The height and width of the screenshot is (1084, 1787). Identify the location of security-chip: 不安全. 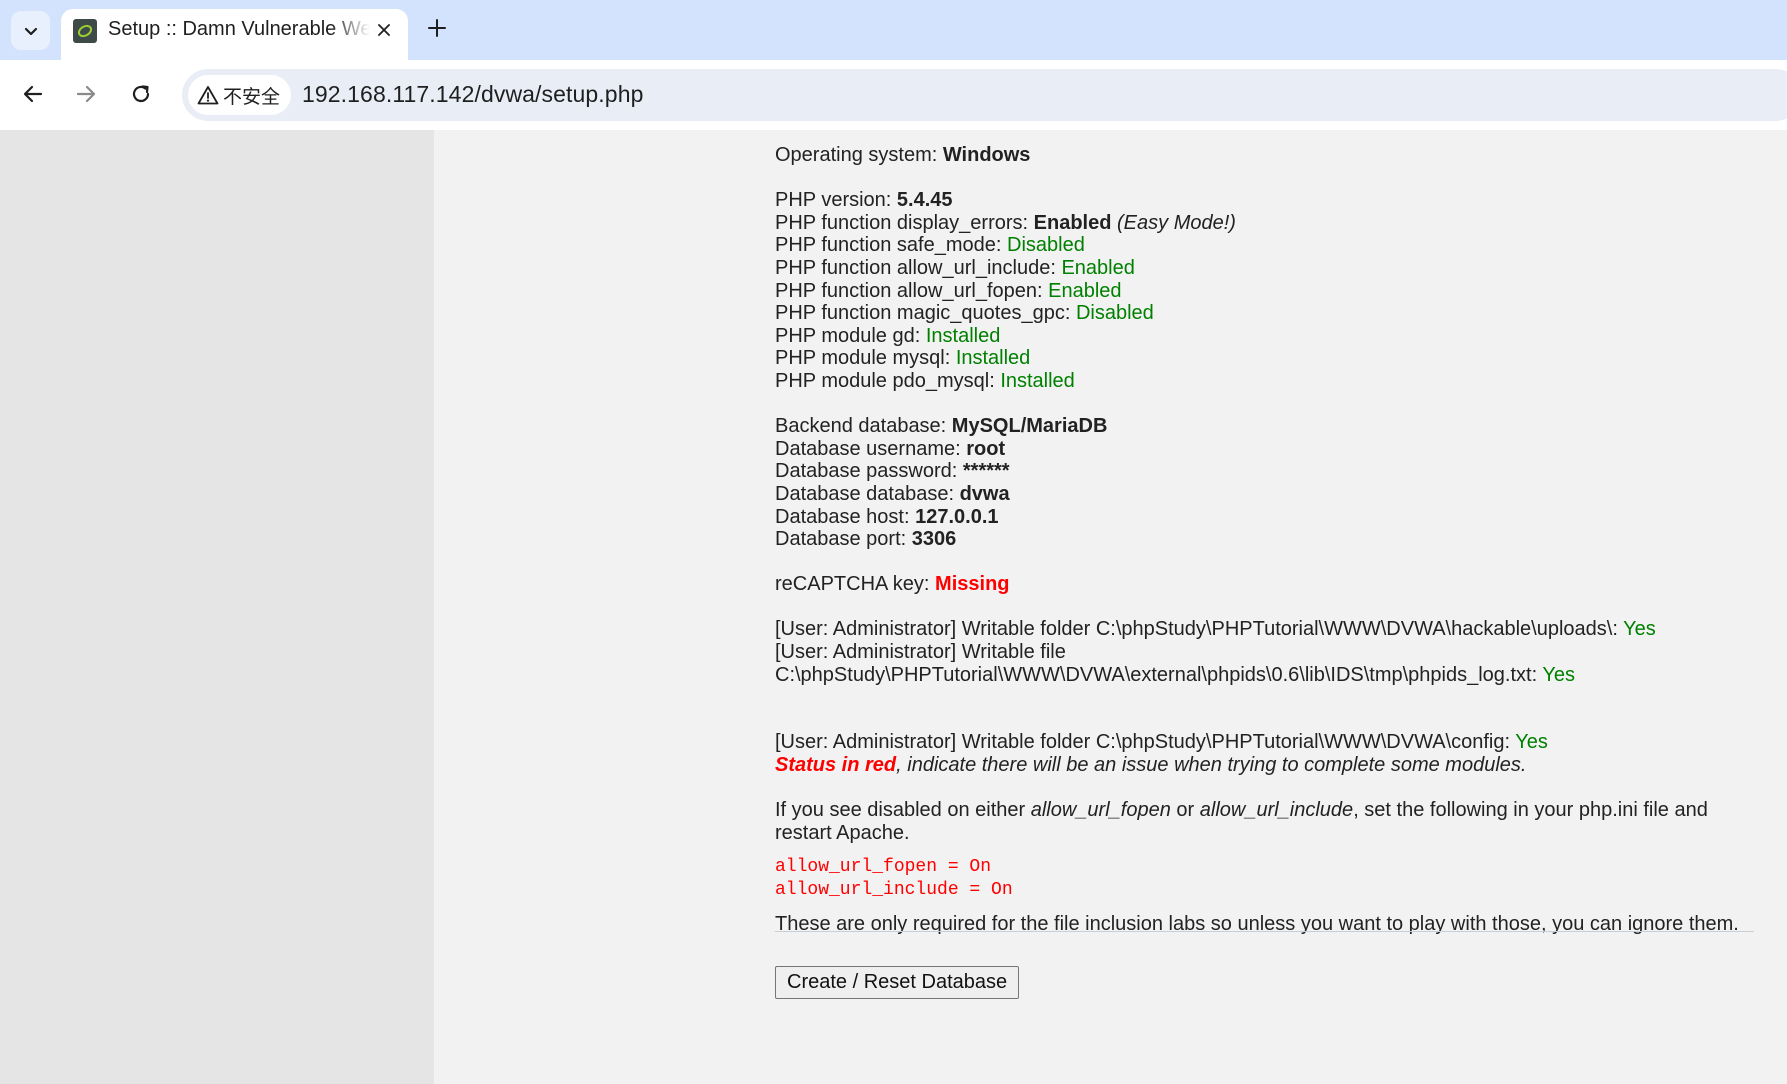
(240, 95).